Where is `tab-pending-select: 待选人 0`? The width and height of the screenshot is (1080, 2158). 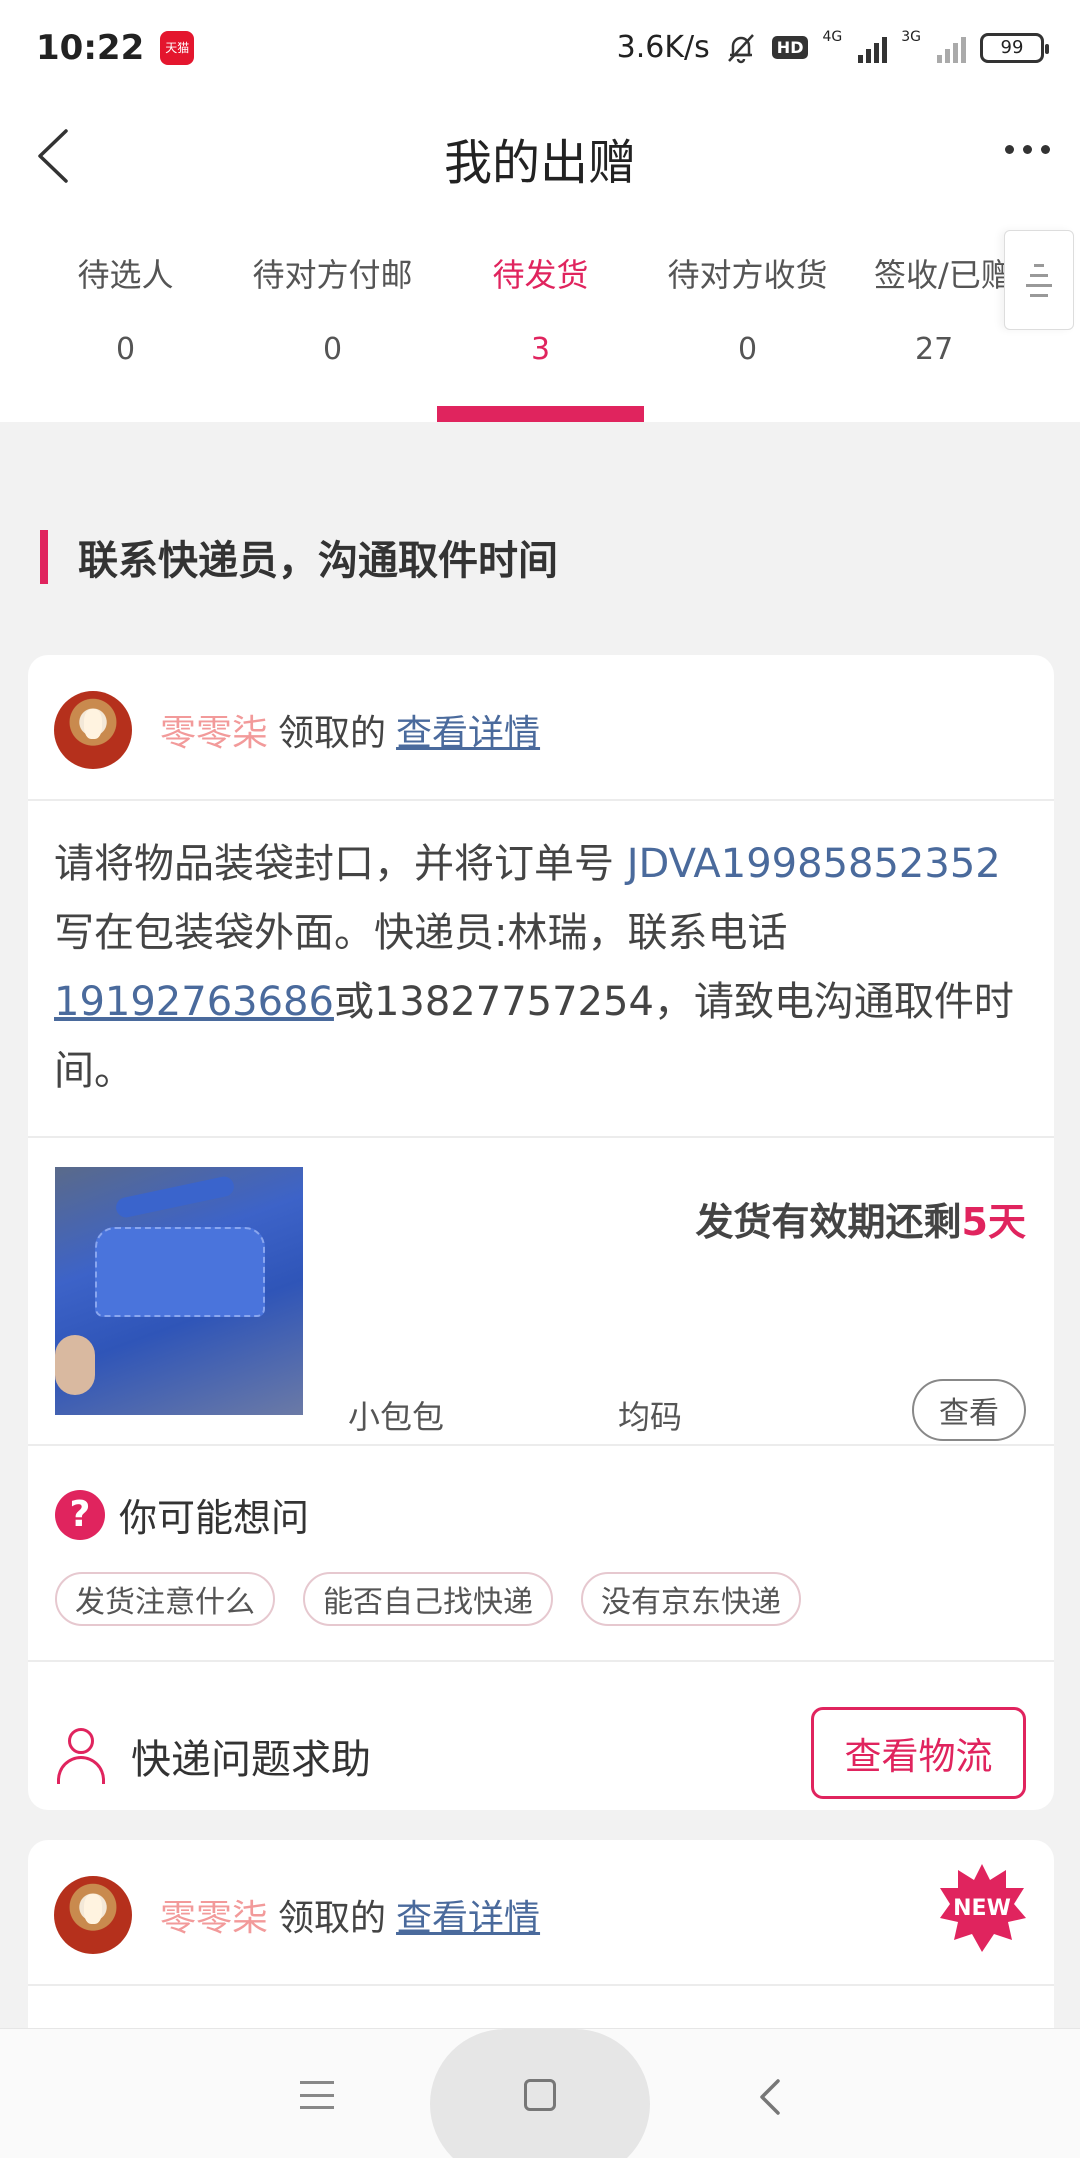
tab-pending-select: 待选人 0 is located at coordinates (125, 308).